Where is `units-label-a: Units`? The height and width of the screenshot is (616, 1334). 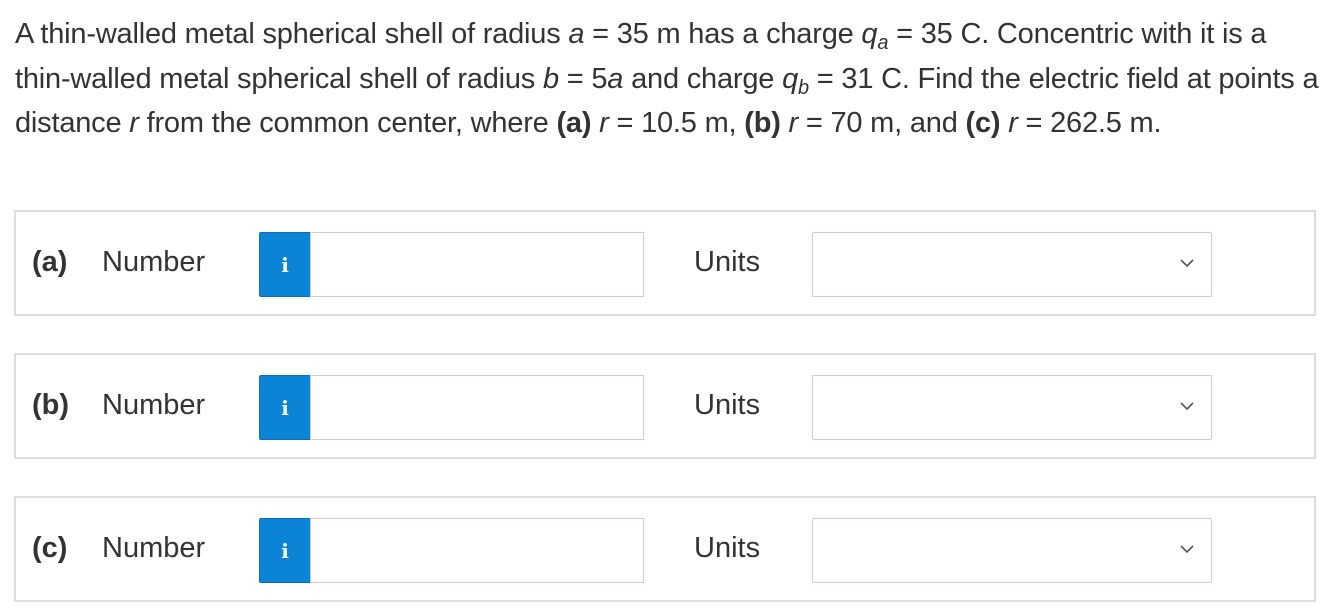 units-label-a: Units is located at coordinates (727, 262).